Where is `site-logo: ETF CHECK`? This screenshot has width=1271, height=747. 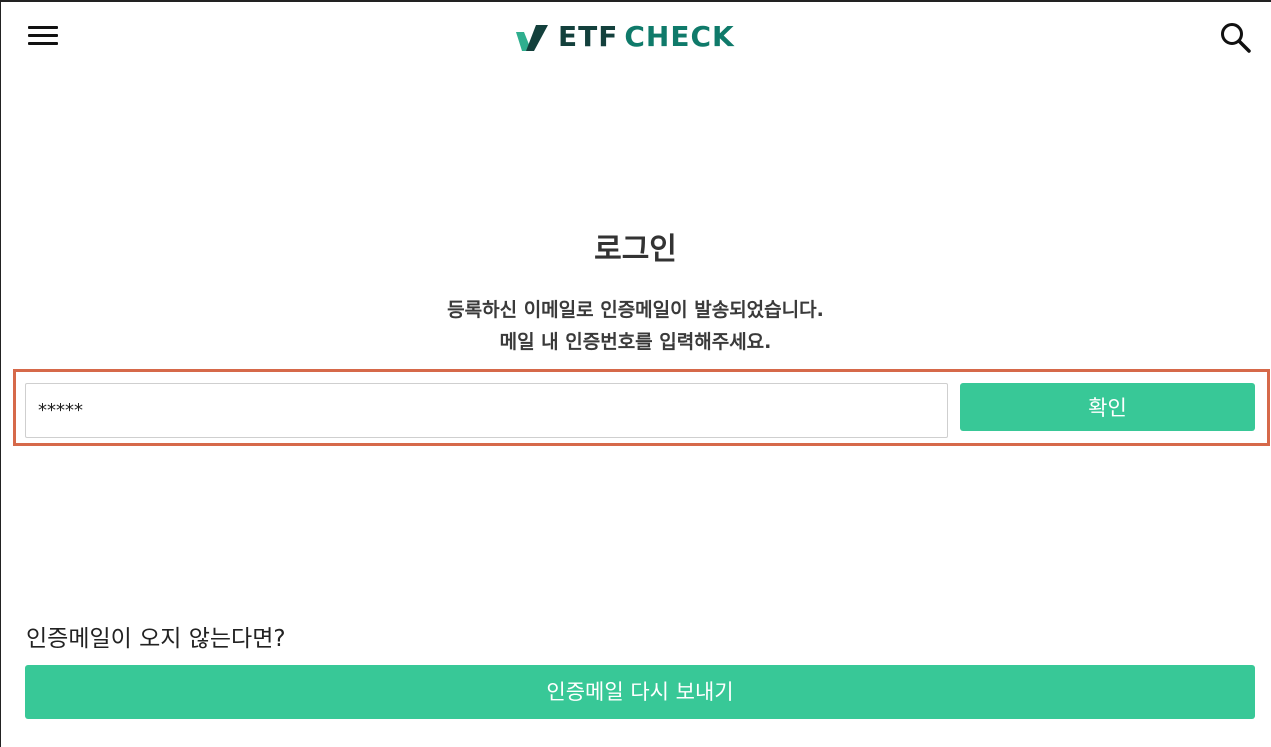 site-logo: ETF CHECK is located at coordinates (625, 37).